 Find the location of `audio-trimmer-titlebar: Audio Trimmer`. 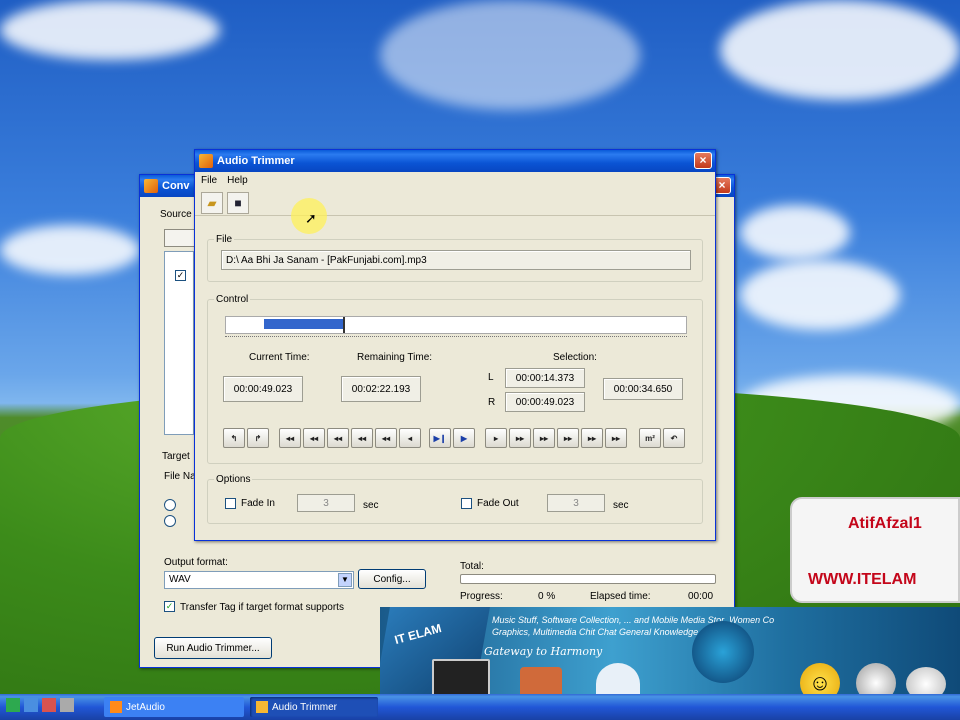

audio-trimmer-titlebar: Audio Trimmer is located at coordinates (455, 161).